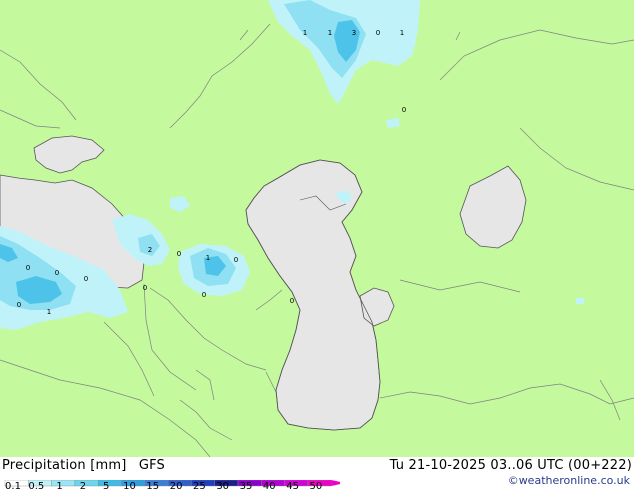 This screenshot has width=634, height=492. What do you see at coordinates (569, 480) in the screenshot?
I see `credit-link: ©weatheronline.co.uk` at bounding box center [569, 480].